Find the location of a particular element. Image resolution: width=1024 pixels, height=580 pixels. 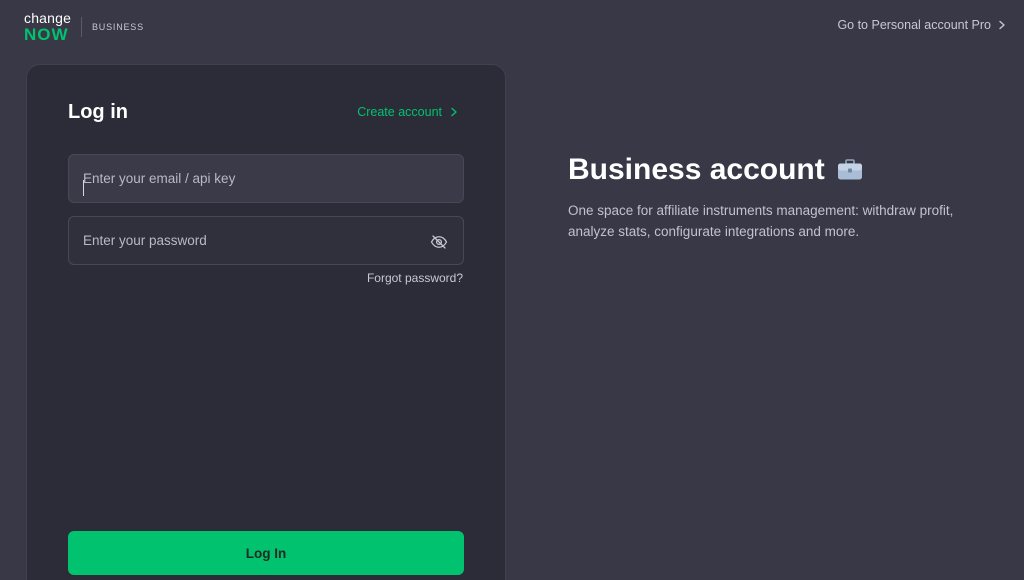

email-input is located at coordinates (266, 178).